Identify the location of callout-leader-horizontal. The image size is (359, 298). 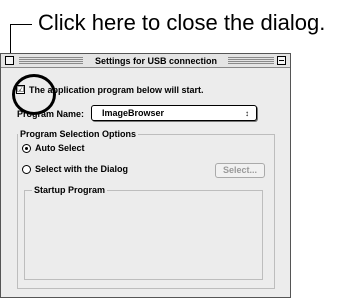
(21, 24).